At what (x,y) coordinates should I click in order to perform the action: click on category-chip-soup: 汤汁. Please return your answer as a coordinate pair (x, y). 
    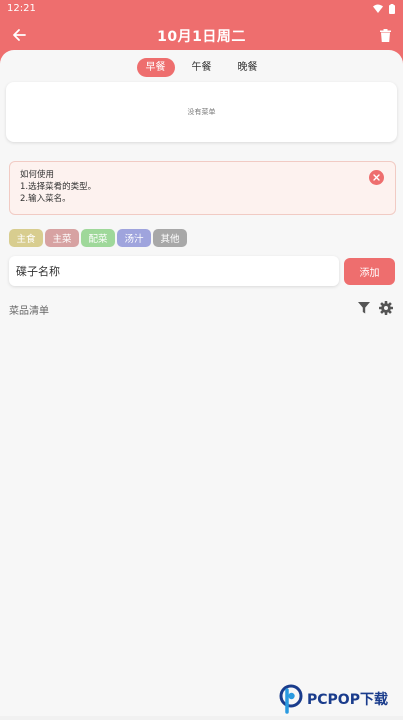
    Looking at the image, I should click on (134, 238).